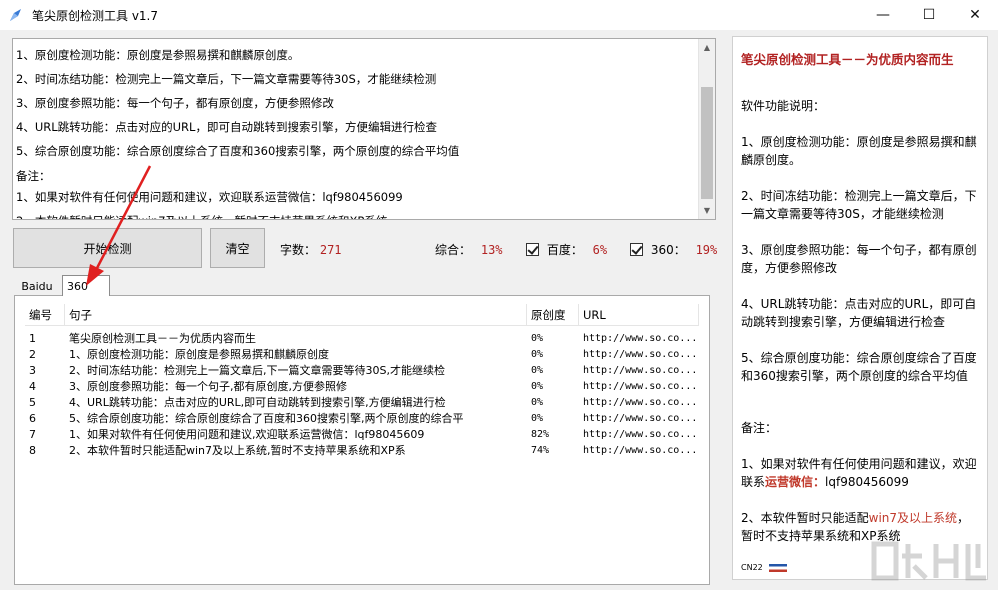 This screenshot has height=590, width=998. Describe the element at coordinates (16, 15) in the screenshot. I see `pen-icon` at that location.